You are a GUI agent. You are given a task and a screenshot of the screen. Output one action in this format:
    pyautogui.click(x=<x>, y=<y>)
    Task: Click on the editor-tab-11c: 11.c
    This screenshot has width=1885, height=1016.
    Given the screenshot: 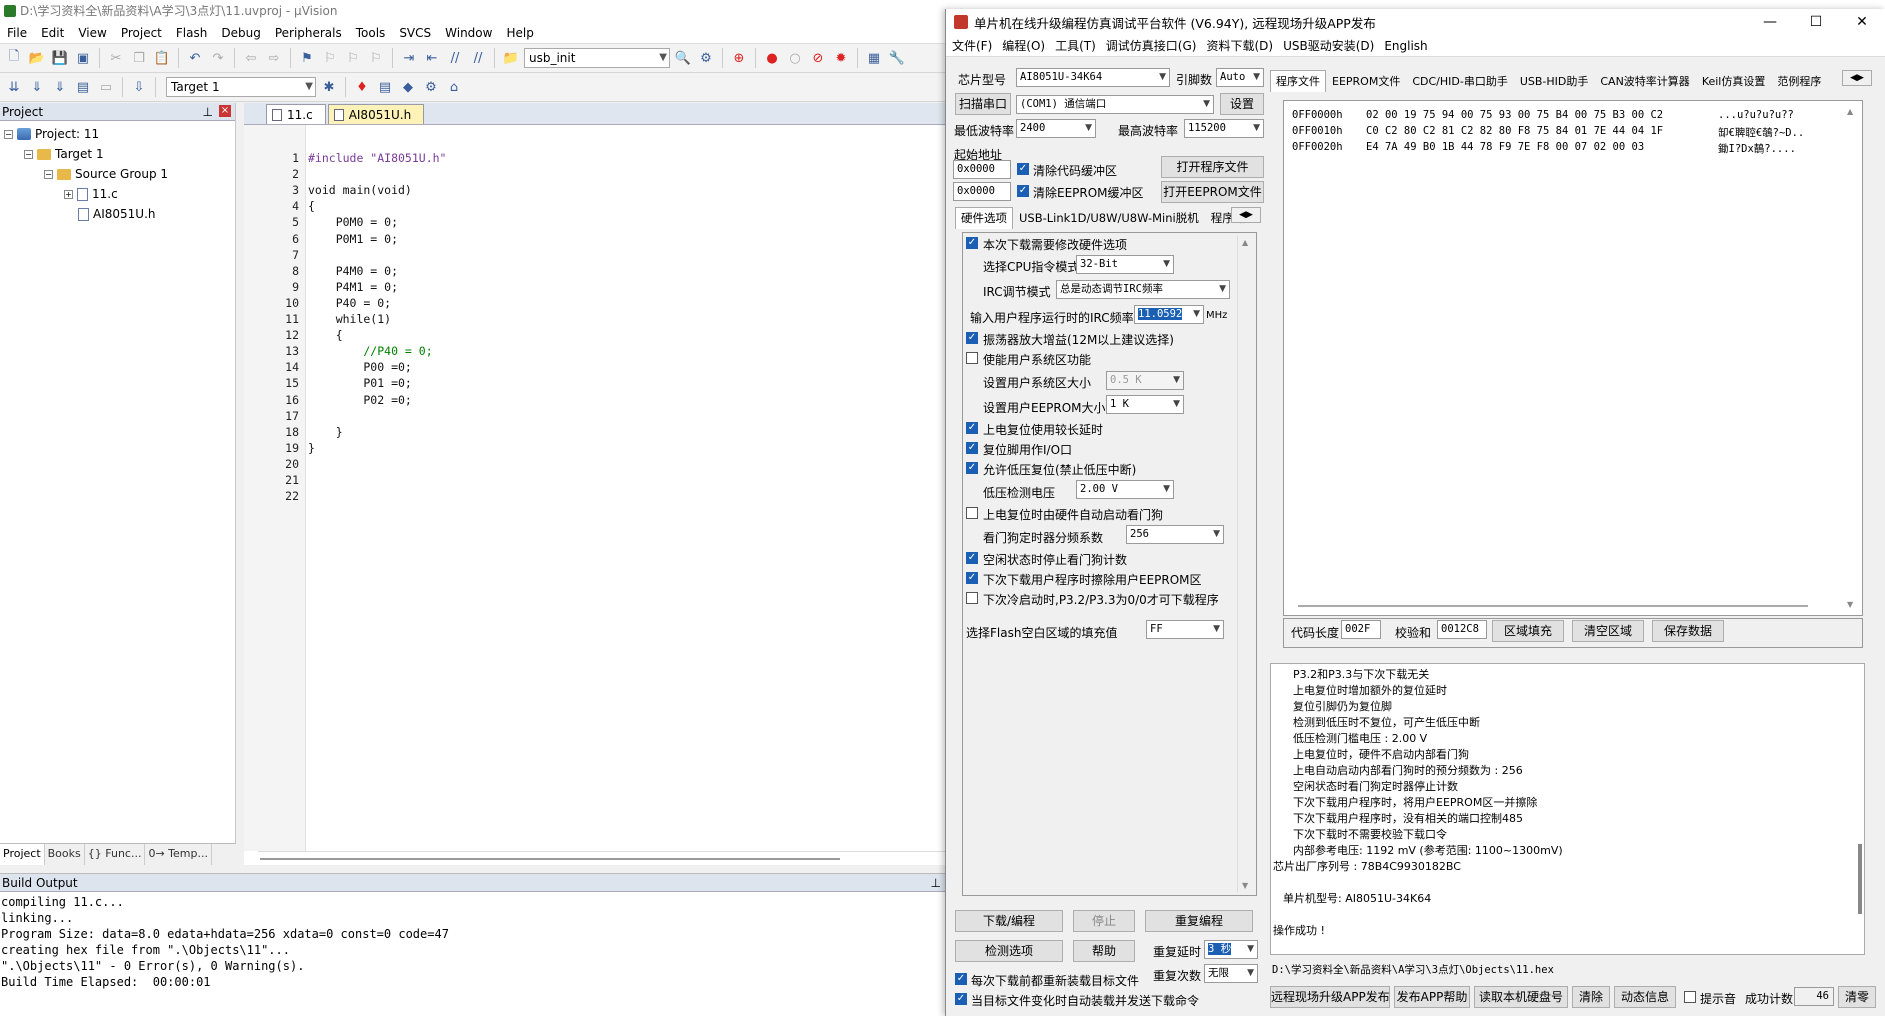 What is the action you would take?
    pyautogui.click(x=296, y=114)
    